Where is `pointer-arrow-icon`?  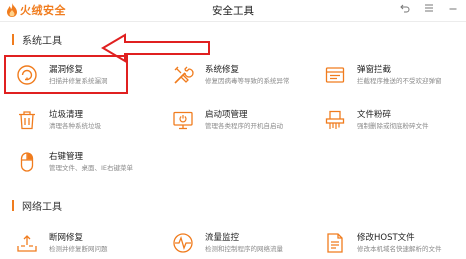
pointer-arrow-icon is located at coordinates (155, 48).